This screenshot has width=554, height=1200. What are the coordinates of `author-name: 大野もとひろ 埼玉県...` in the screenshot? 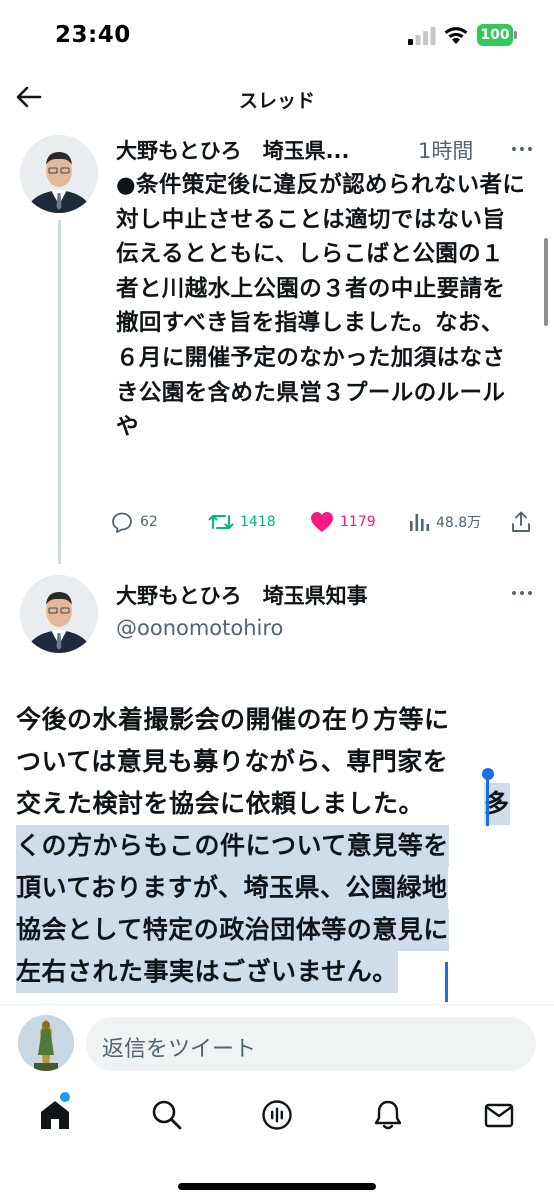 It's located at (233, 150).